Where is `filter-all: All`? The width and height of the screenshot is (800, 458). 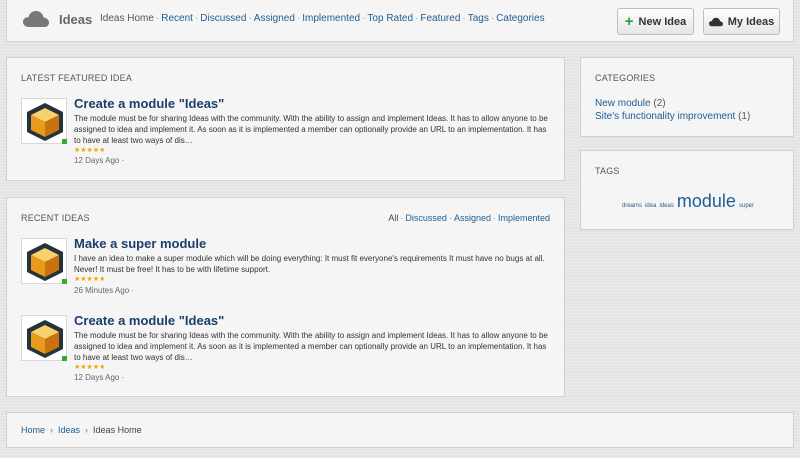
filter-all: All is located at coordinates (393, 218).